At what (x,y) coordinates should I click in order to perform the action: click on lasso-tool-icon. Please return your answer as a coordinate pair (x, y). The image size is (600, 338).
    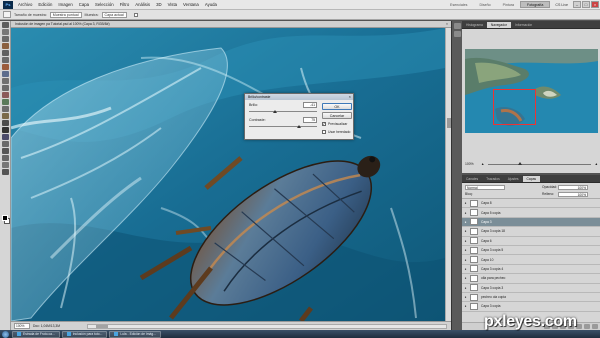
    Looking at the image, I should click on (5, 39).